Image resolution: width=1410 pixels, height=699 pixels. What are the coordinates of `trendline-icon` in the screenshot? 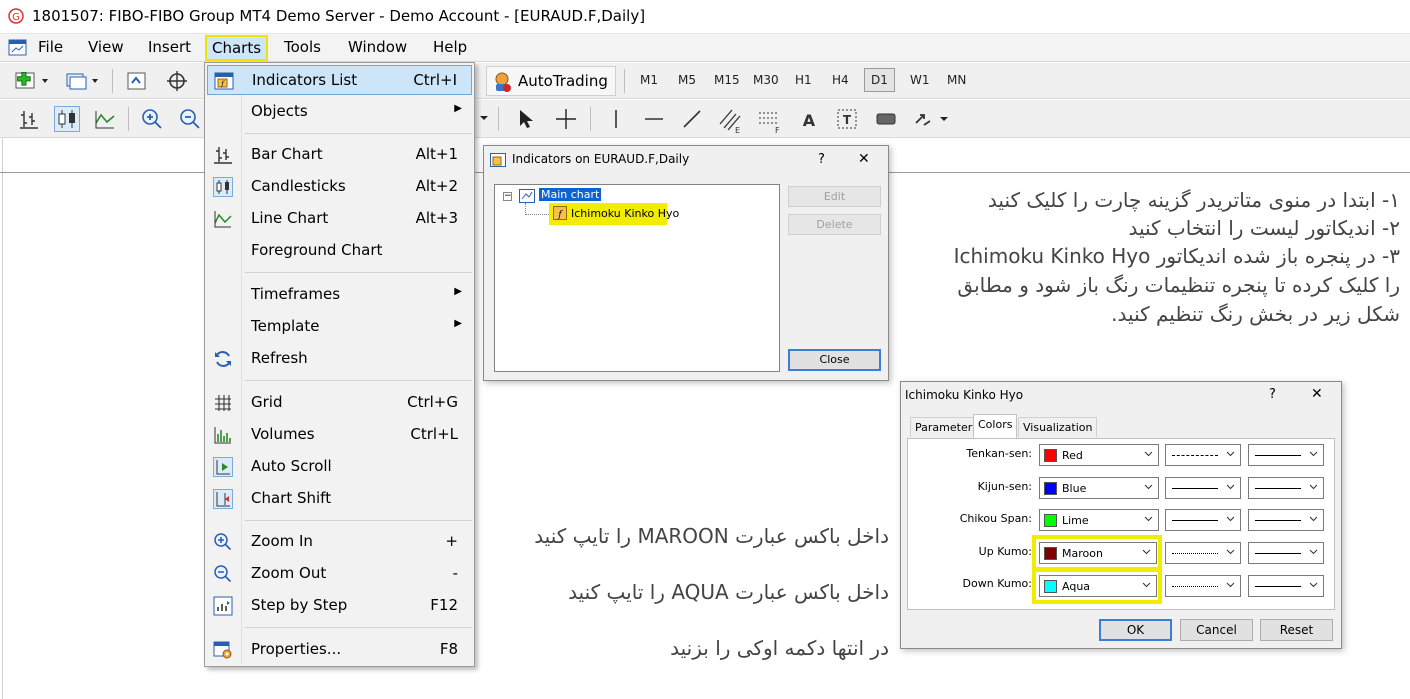 It's located at (692, 119).